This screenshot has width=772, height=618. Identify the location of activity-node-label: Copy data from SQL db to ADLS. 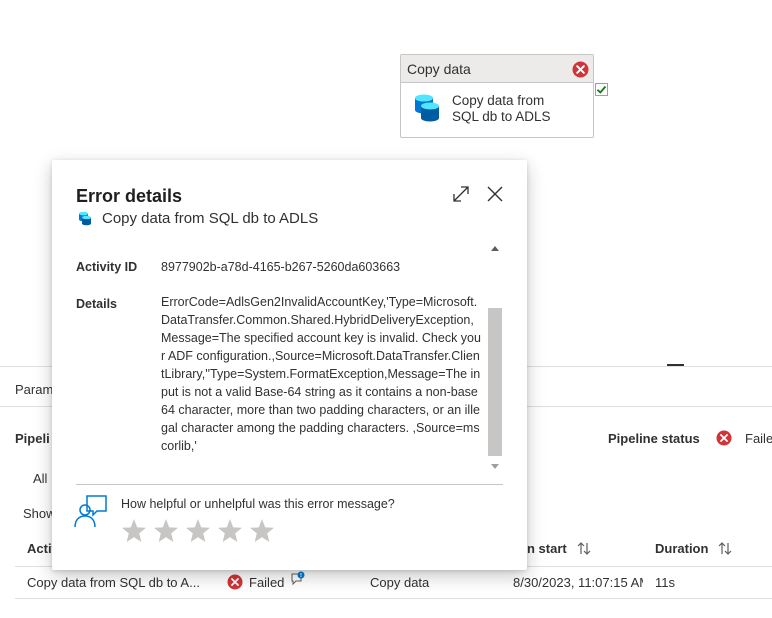
(501, 108).